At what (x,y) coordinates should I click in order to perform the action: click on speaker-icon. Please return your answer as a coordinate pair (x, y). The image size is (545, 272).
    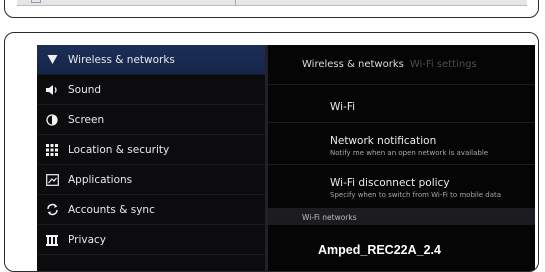
    Looking at the image, I should click on (52, 90).